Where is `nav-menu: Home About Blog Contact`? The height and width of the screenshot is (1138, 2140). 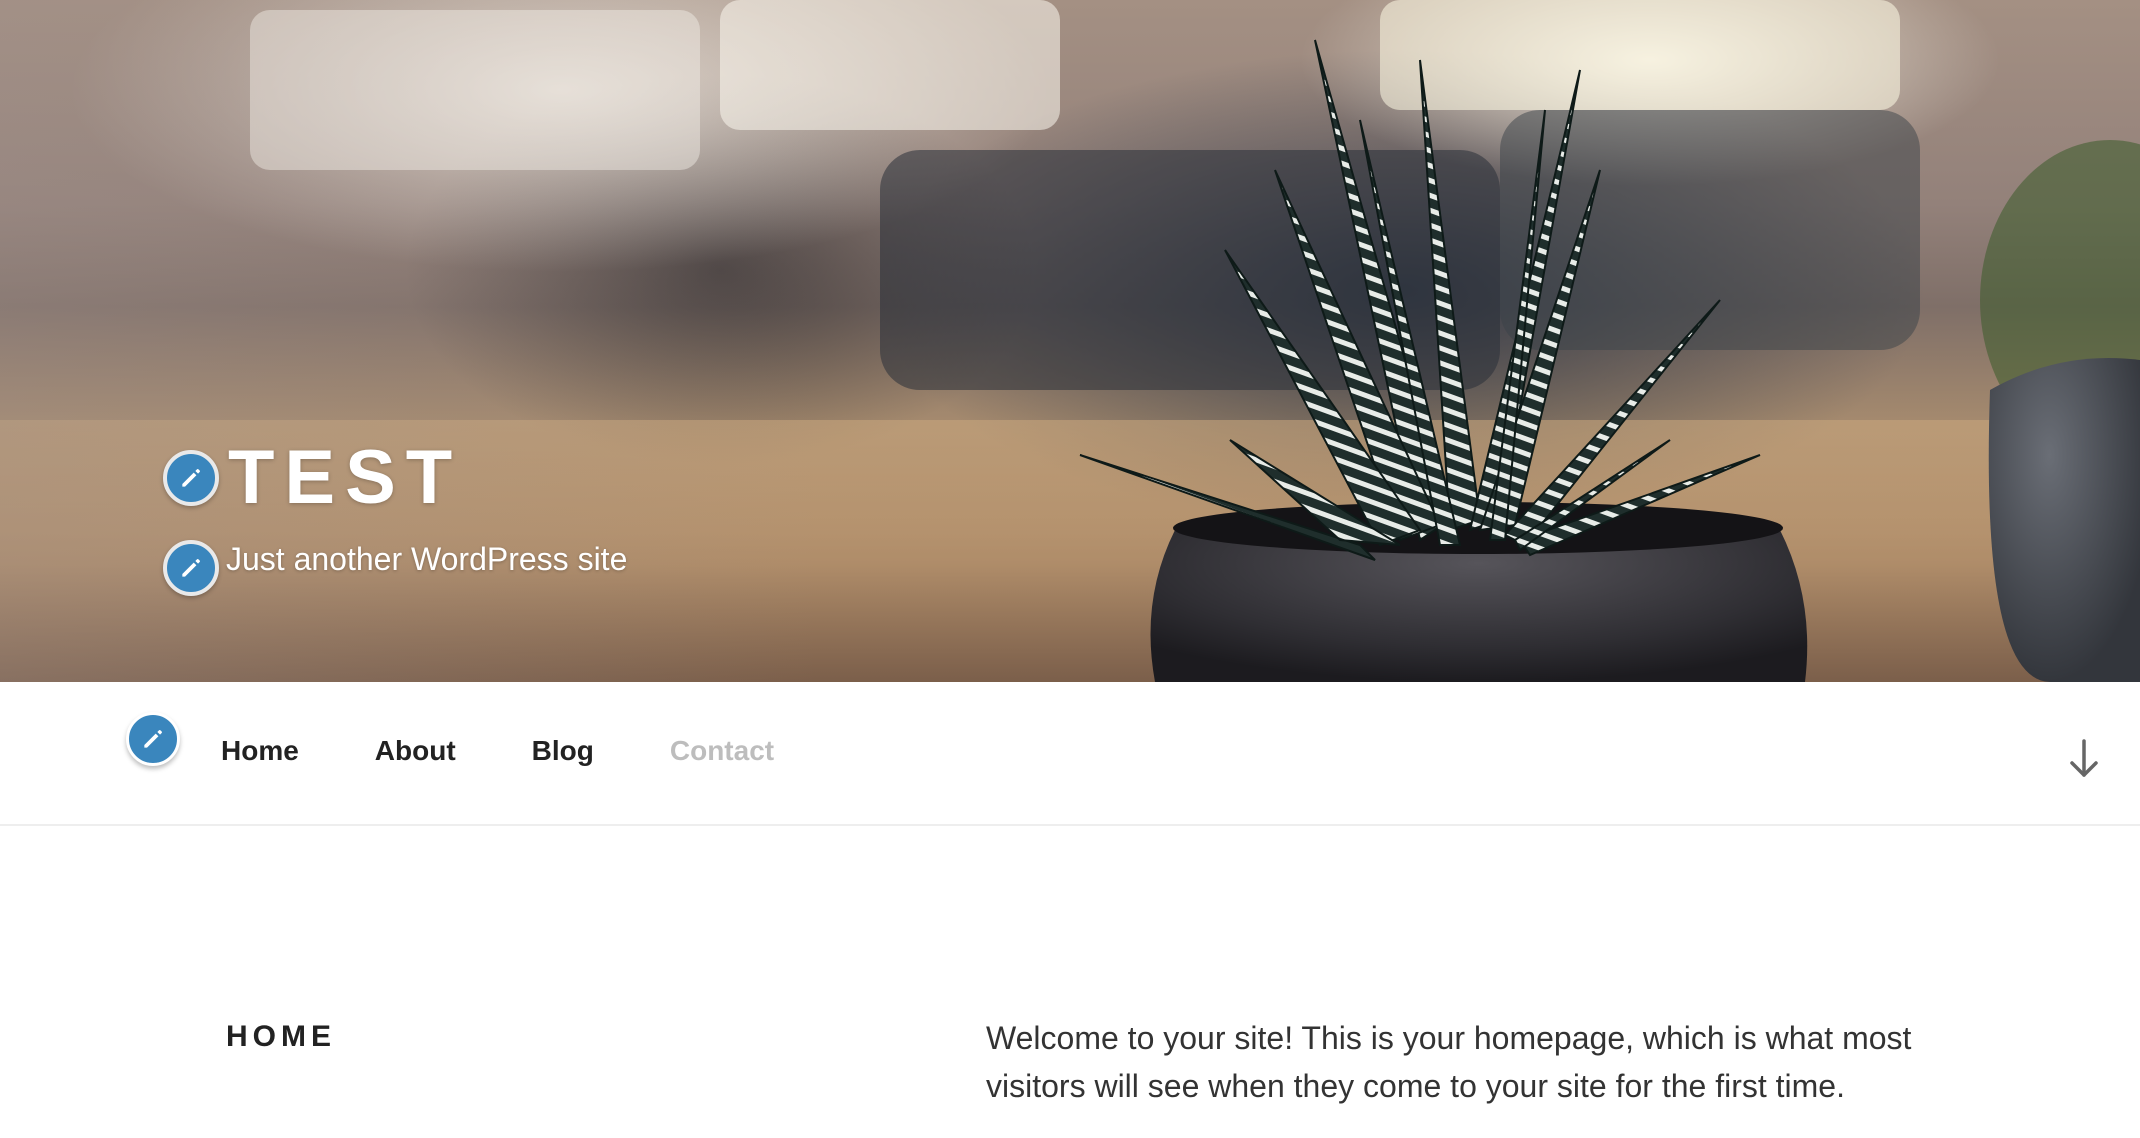 nav-menu: Home About Blog Contact is located at coordinates (535, 751).